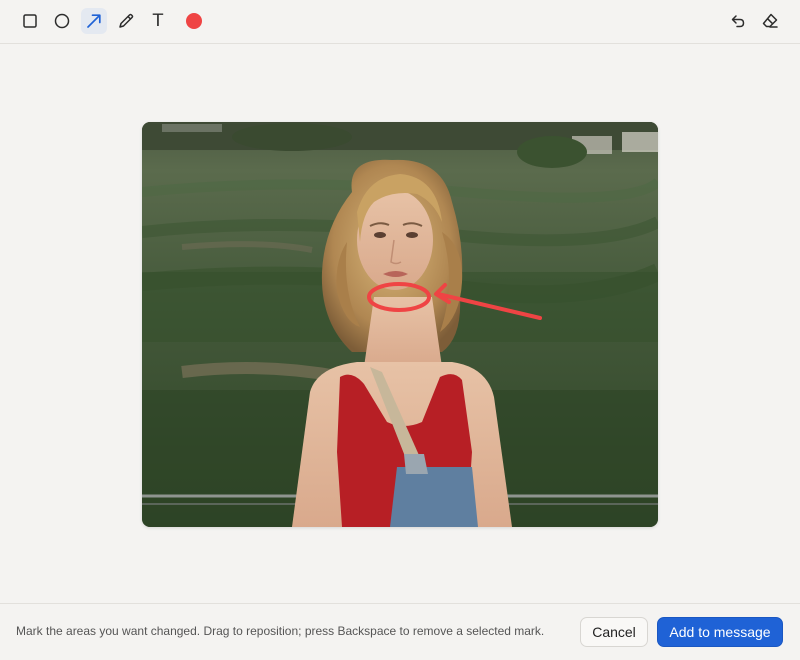 Image resolution: width=800 pixels, height=660 pixels. I want to click on pencil-icon, so click(126, 20).